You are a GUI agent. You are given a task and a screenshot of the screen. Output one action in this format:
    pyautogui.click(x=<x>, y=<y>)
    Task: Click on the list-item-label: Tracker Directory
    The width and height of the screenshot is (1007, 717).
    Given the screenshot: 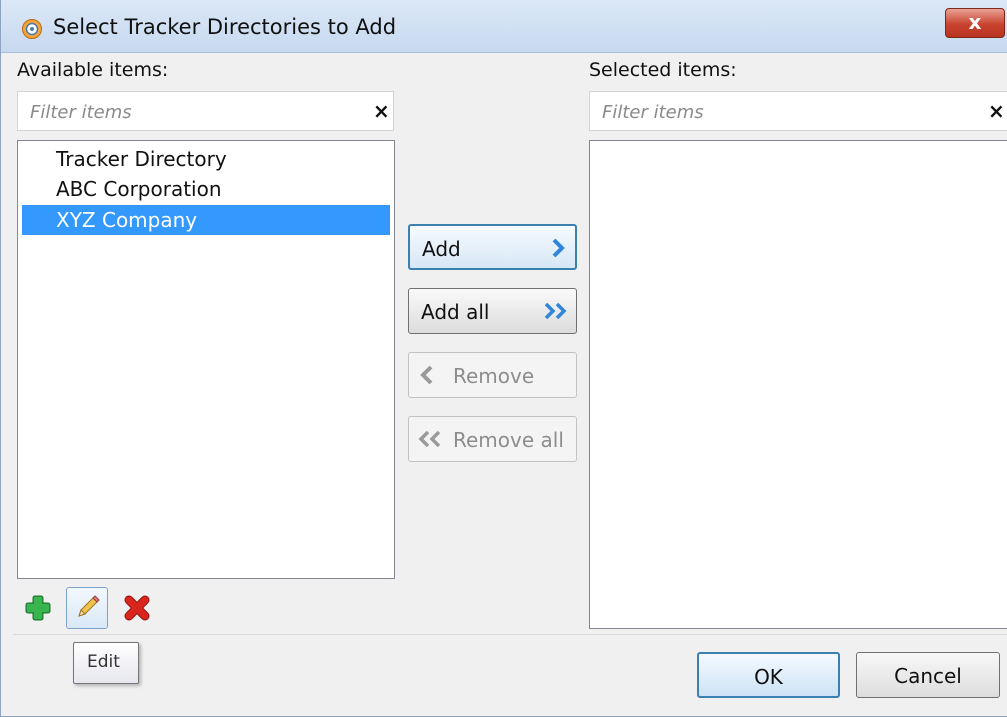 What is the action you would take?
    pyautogui.click(x=141, y=159)
    